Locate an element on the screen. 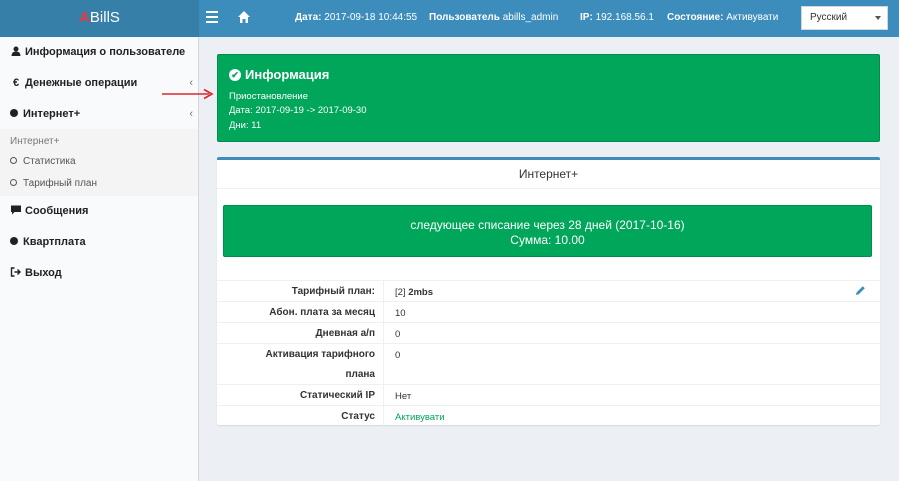  panel-title: Интернет+ is located at coordinates (548, 174).